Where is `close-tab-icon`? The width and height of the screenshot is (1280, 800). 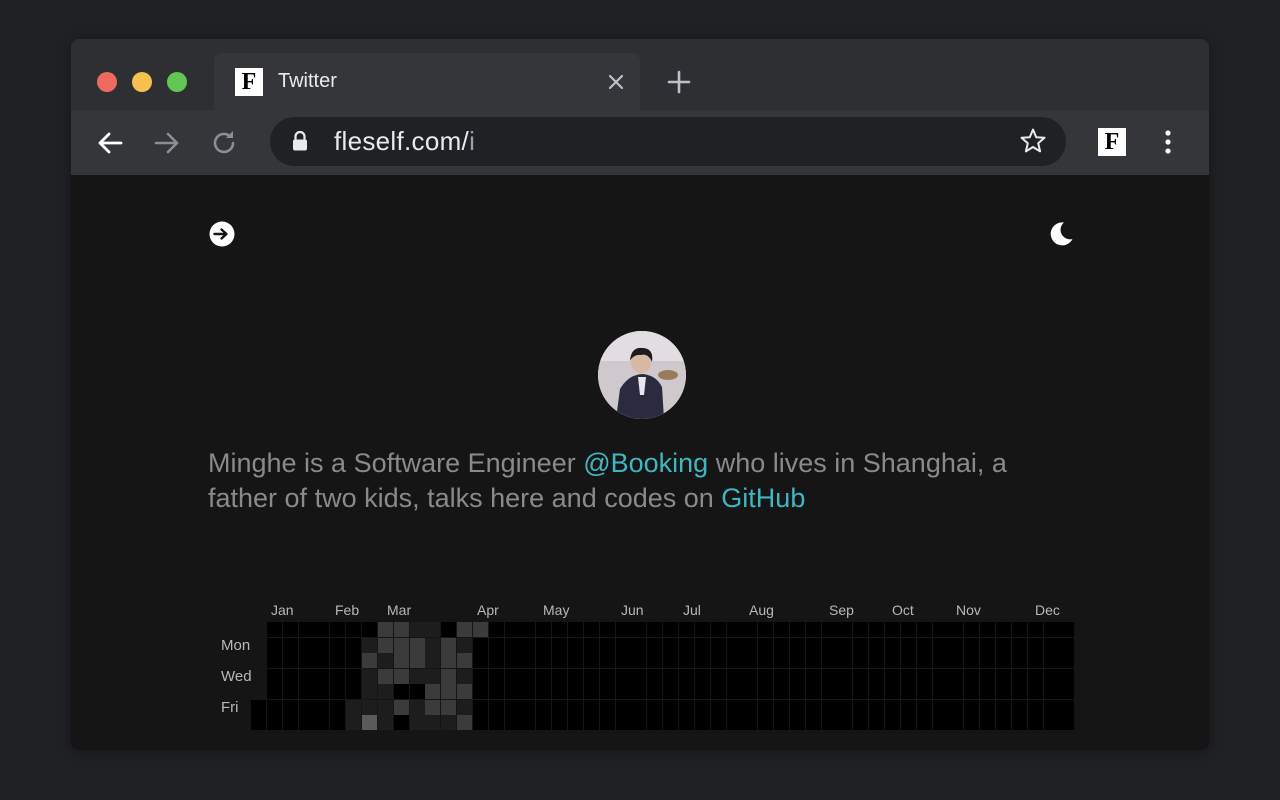 close-tab-icon is located at coordinates (616, 82).